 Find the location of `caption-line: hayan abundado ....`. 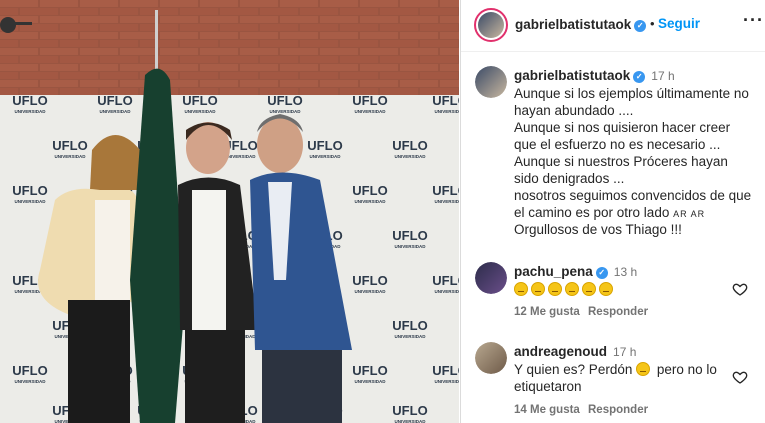

caption-line: hayan abundado .... is located at coordinates (574, 110).